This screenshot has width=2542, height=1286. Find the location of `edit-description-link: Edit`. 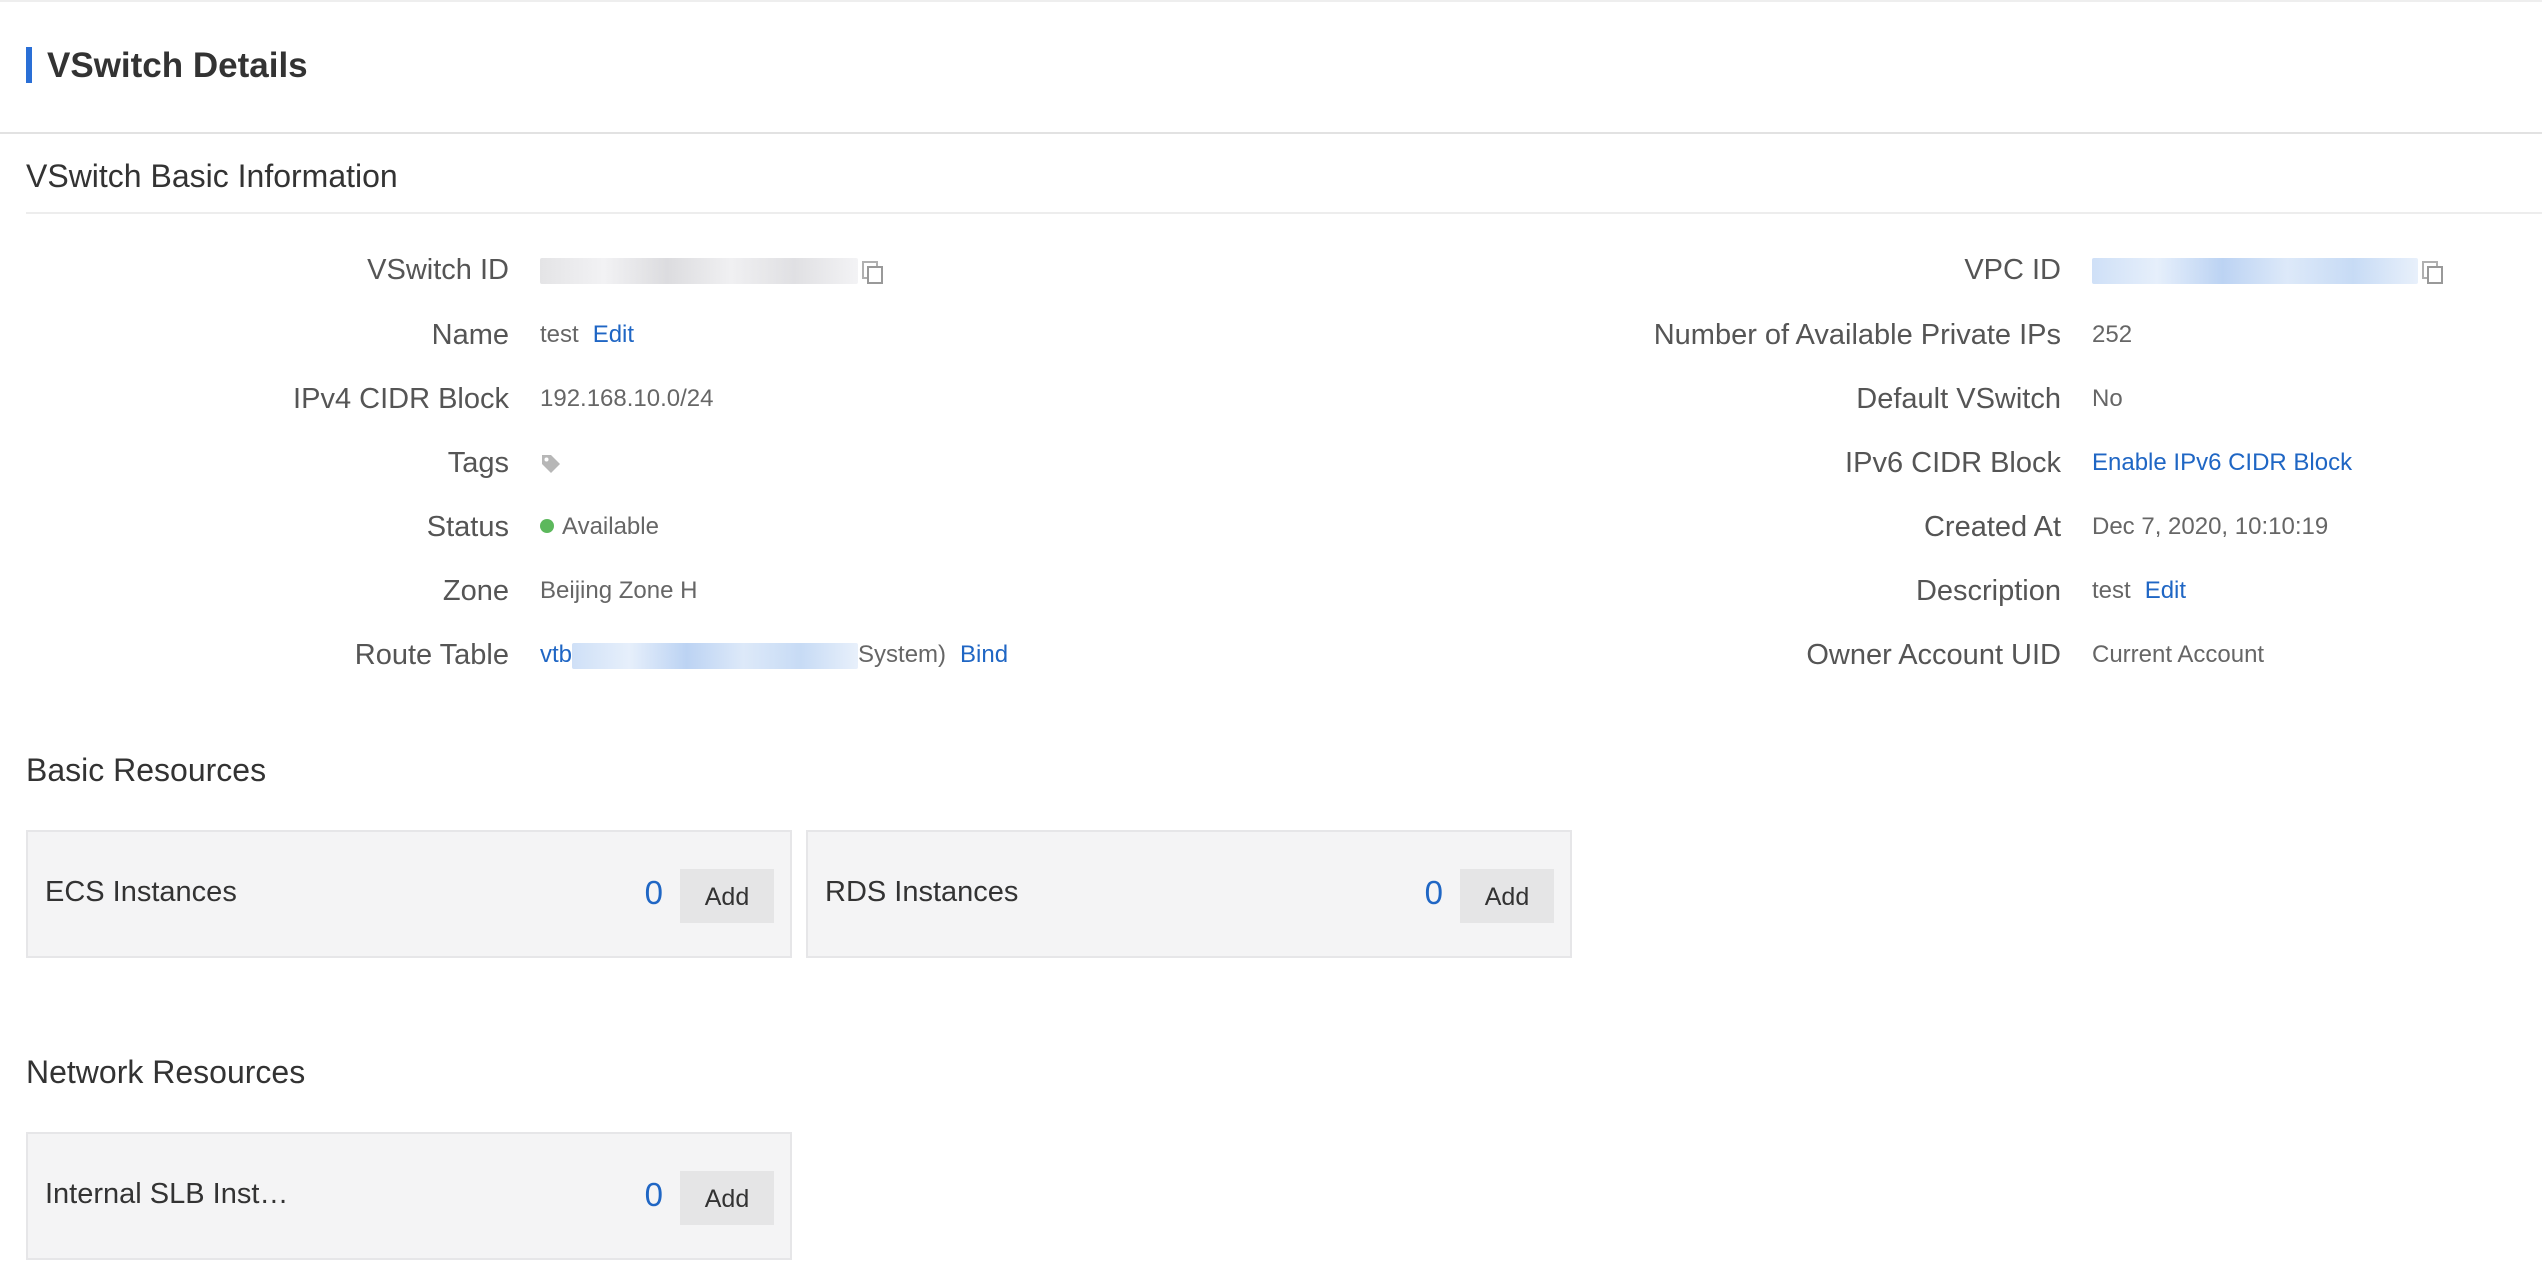

edit-description-link: Edit is located at coordinates (2165, 590).